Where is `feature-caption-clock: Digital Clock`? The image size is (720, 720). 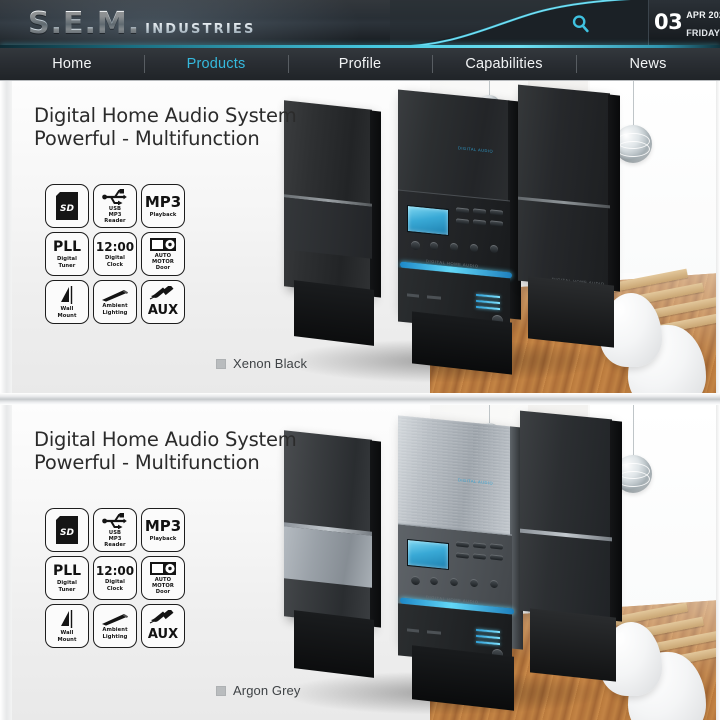
feature-caption-clock: Digital Clock is located at coordinates (115, 261).